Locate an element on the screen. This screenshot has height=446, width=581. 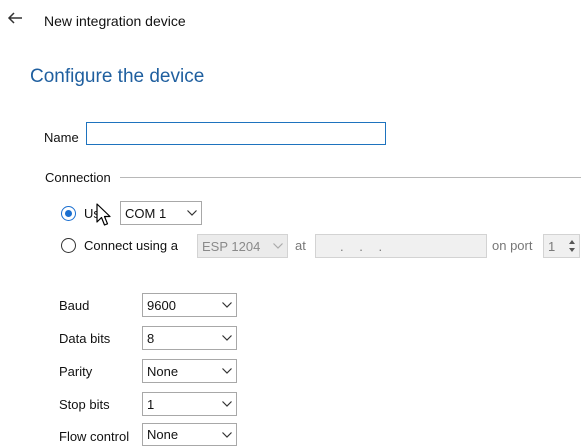
connection-group-label: Connection is located at coordinates (78, 177).